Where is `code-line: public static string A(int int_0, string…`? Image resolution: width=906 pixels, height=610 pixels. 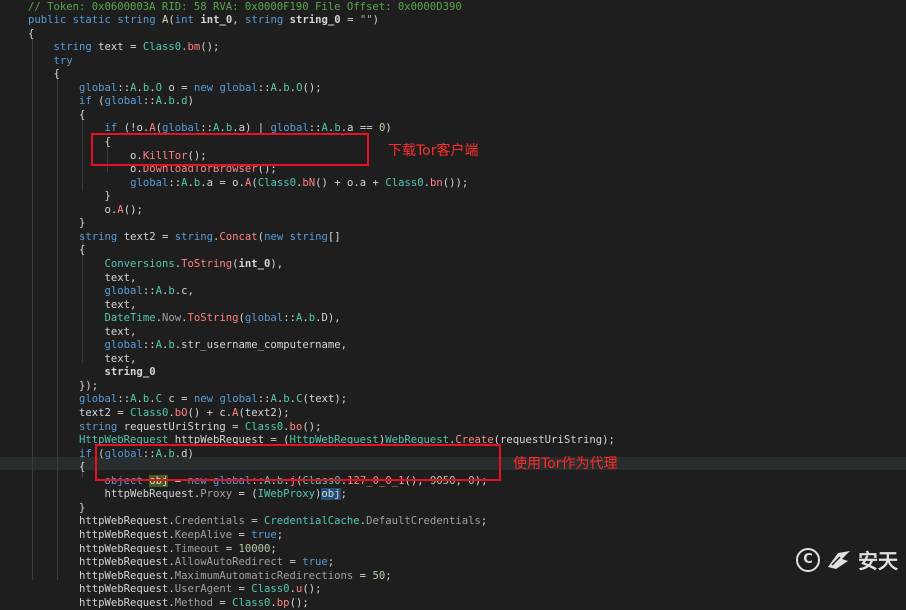
code-line: public static string A(int int_0, string… is located at coordinates (203, 21).